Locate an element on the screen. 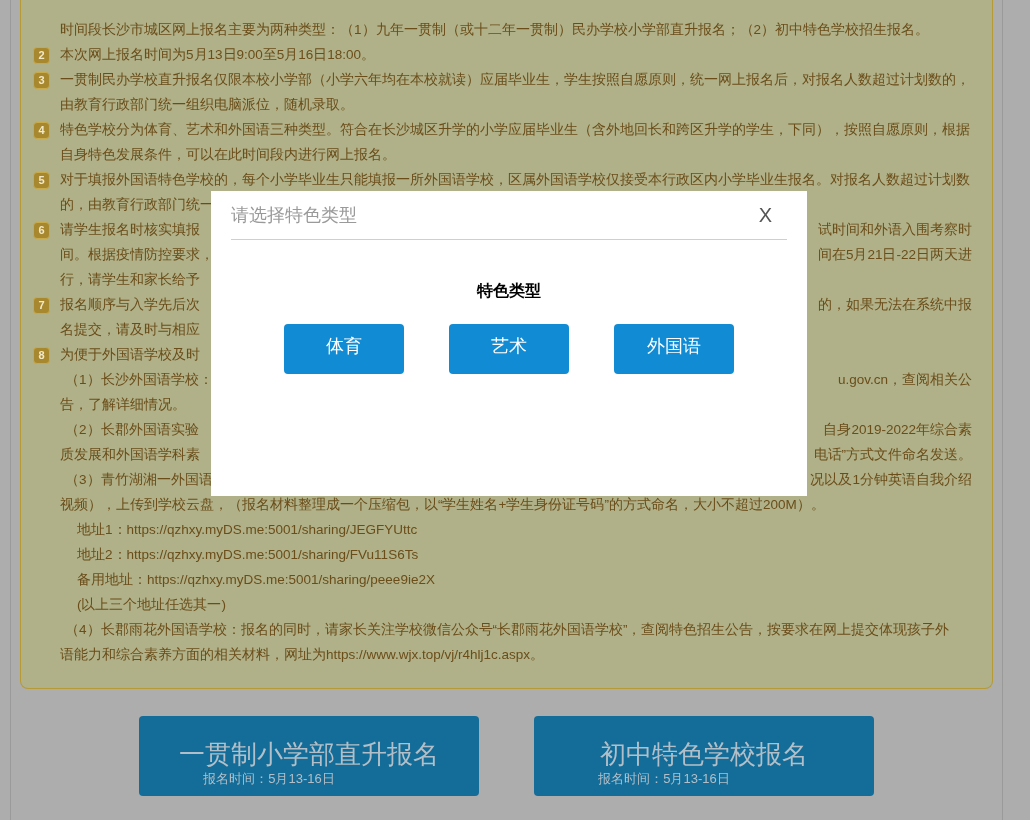 The width and height of the screenshot is (1030, 820). notice-text: u.gov.cn，查阅相关公 is located at coordinates (904, 380).